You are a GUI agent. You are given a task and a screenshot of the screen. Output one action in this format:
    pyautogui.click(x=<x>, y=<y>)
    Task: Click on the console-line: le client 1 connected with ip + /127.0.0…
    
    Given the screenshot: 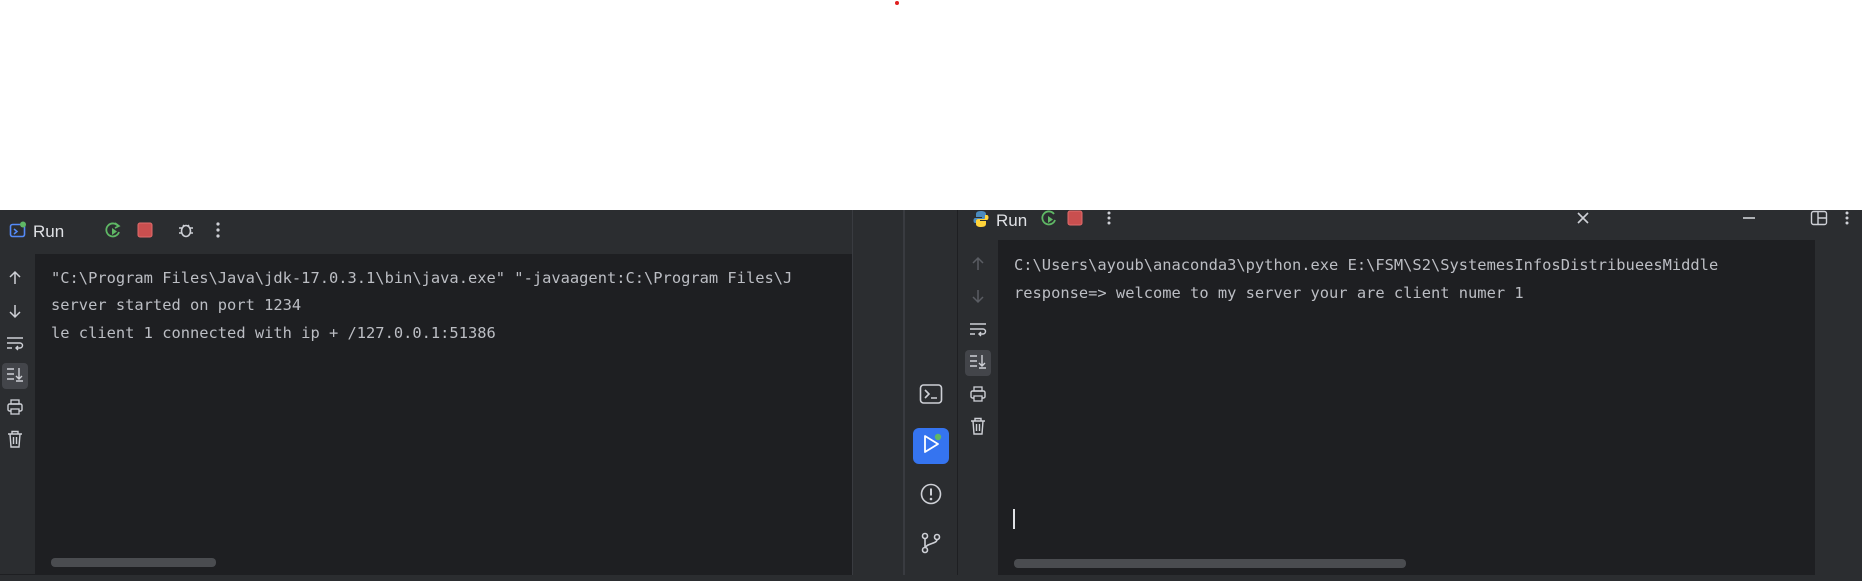 What is the action you would take?
    pyautogui.click(x=273, y=333)
    